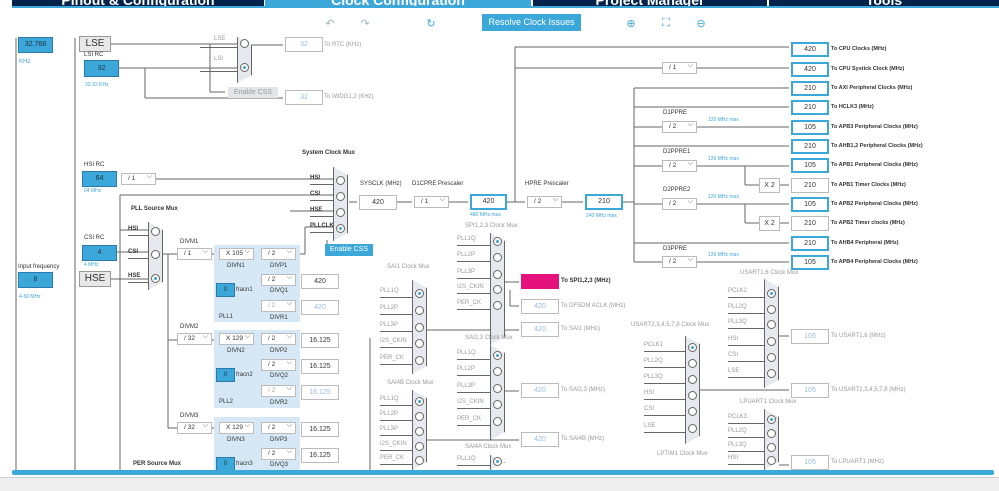 This screenshot has height=491, width=999. I want to click on rtc-enable-css-button: Enable CSS, so click(253, 92).